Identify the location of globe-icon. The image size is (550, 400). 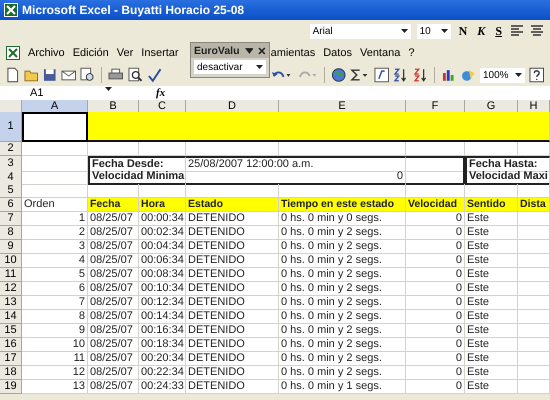
(338, 75).